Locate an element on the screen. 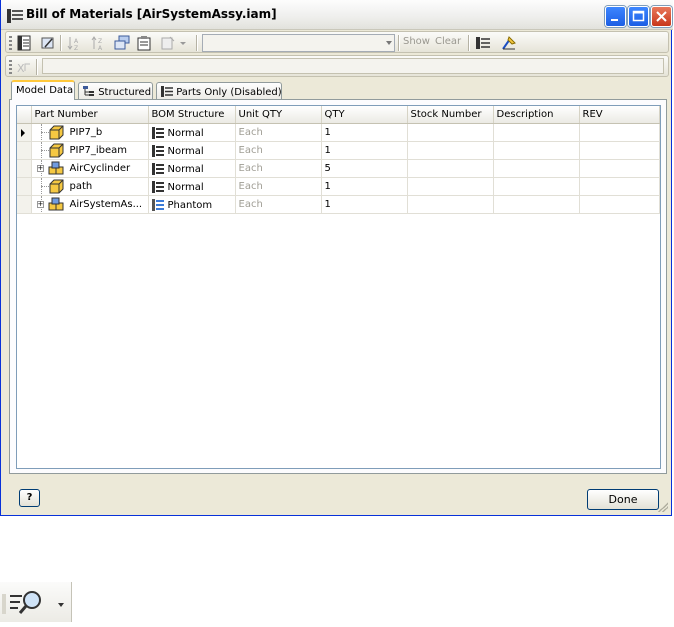 This screenshot has width=674, height=627. column-header: Part Number is located at coordinates (90, 115).